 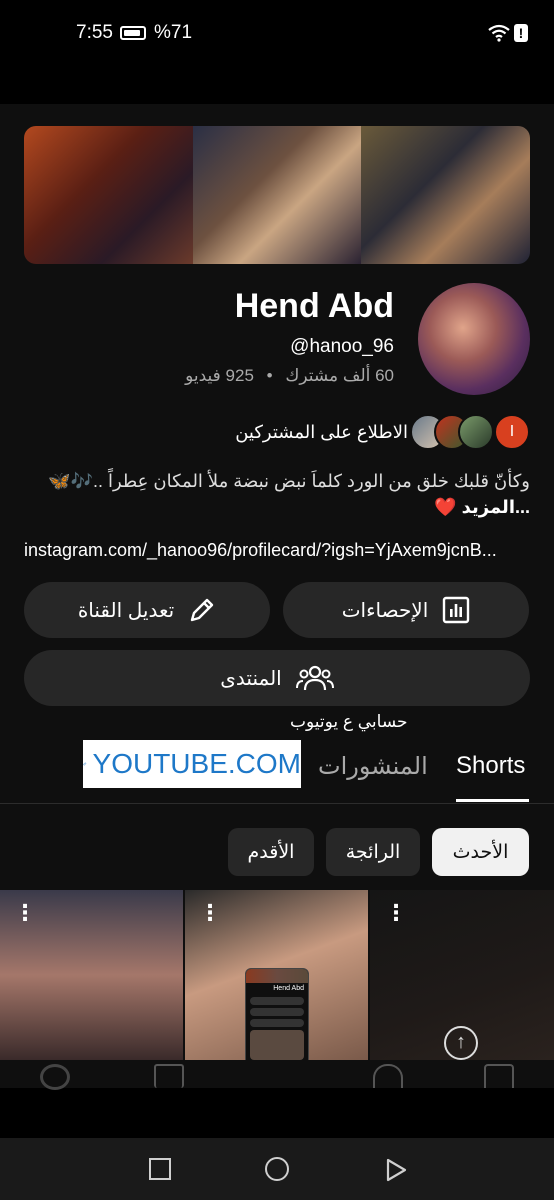 I want to click on scroll-up-icon: ↑, so click(x=461, y=1043).